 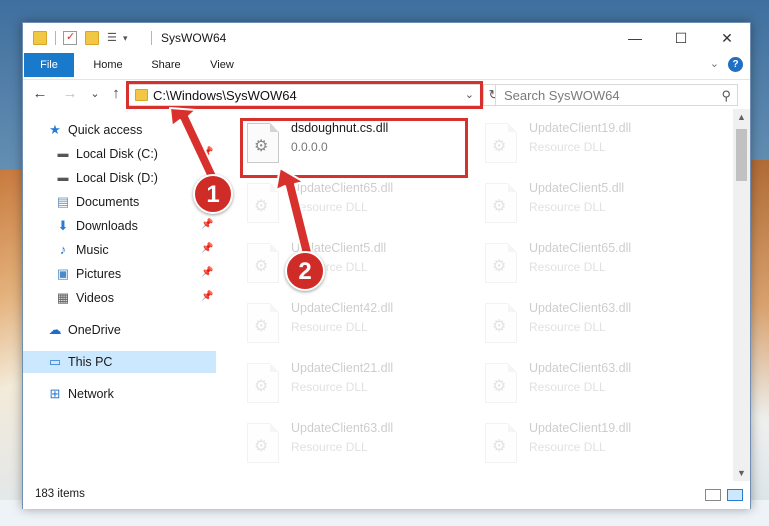 What do you see at coordinates (63, 249) in the screenshot?
I see `music-icon: ♪` at bounding box center [63, 249].